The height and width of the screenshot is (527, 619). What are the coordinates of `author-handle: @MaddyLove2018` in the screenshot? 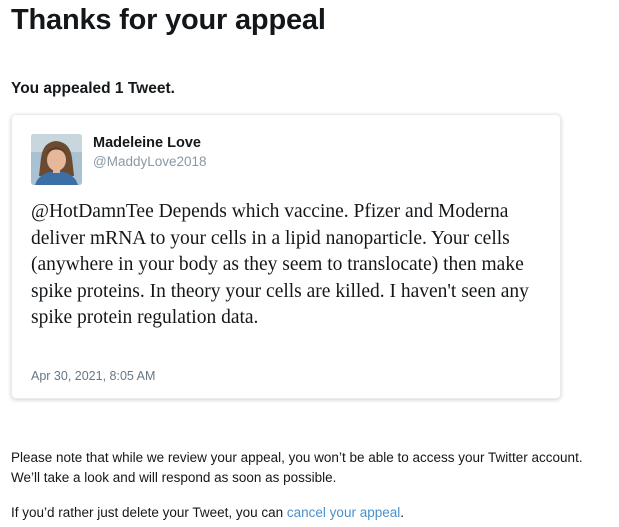 It's located at (150, 161).